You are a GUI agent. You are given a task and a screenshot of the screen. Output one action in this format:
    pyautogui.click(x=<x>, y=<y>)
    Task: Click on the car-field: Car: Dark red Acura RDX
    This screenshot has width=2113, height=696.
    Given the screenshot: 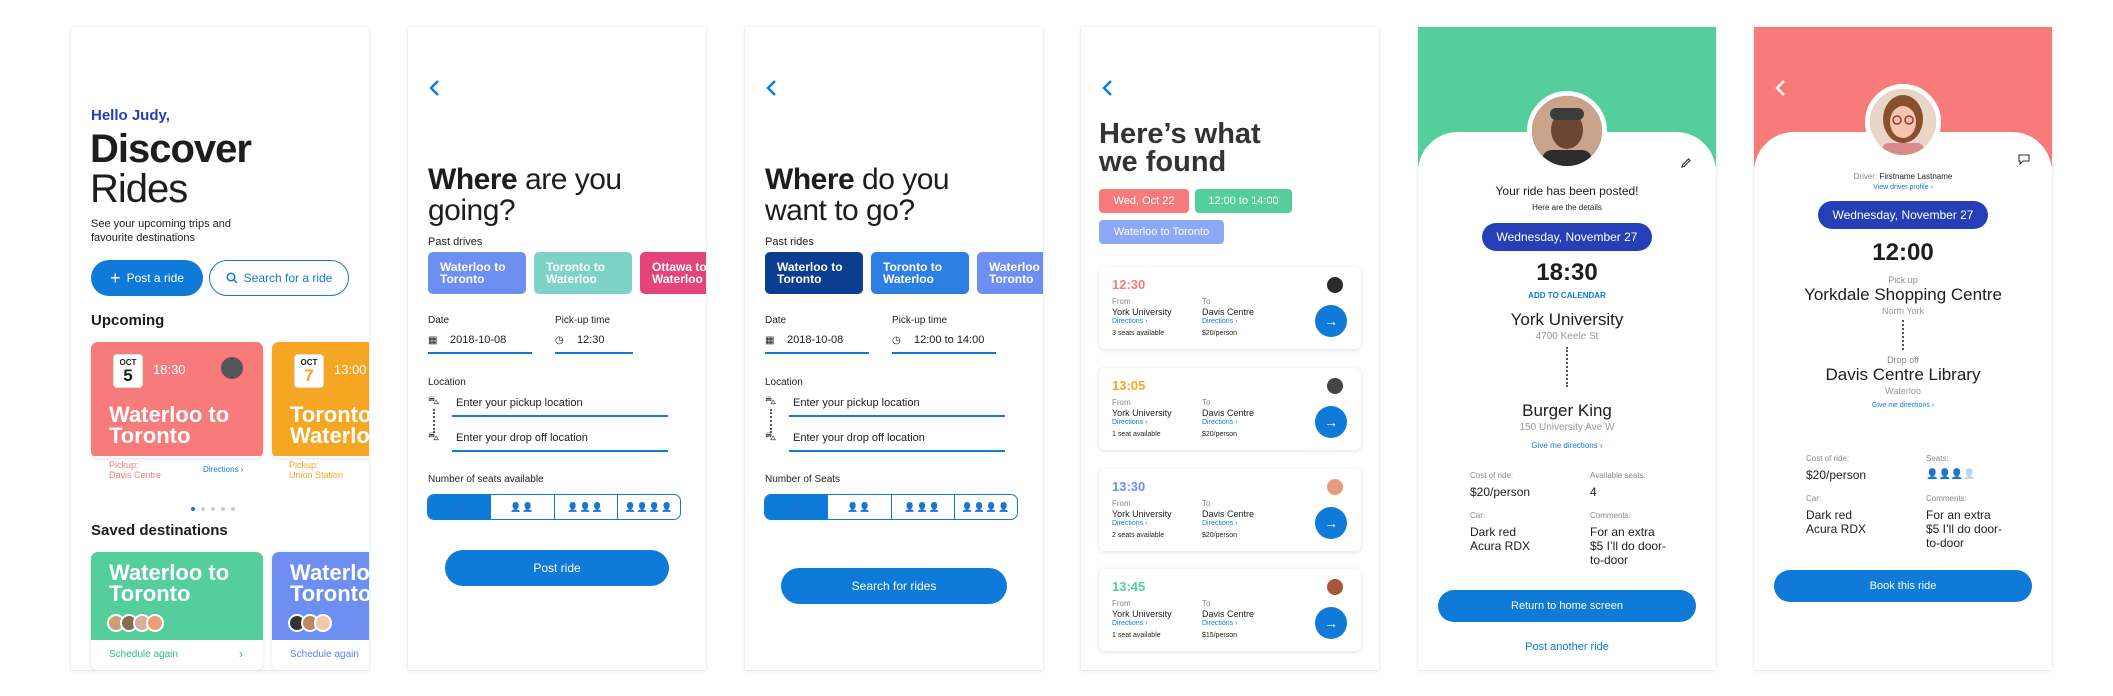 What is the action you would take?
    pyautogui.click(x=1505, y=531)
    